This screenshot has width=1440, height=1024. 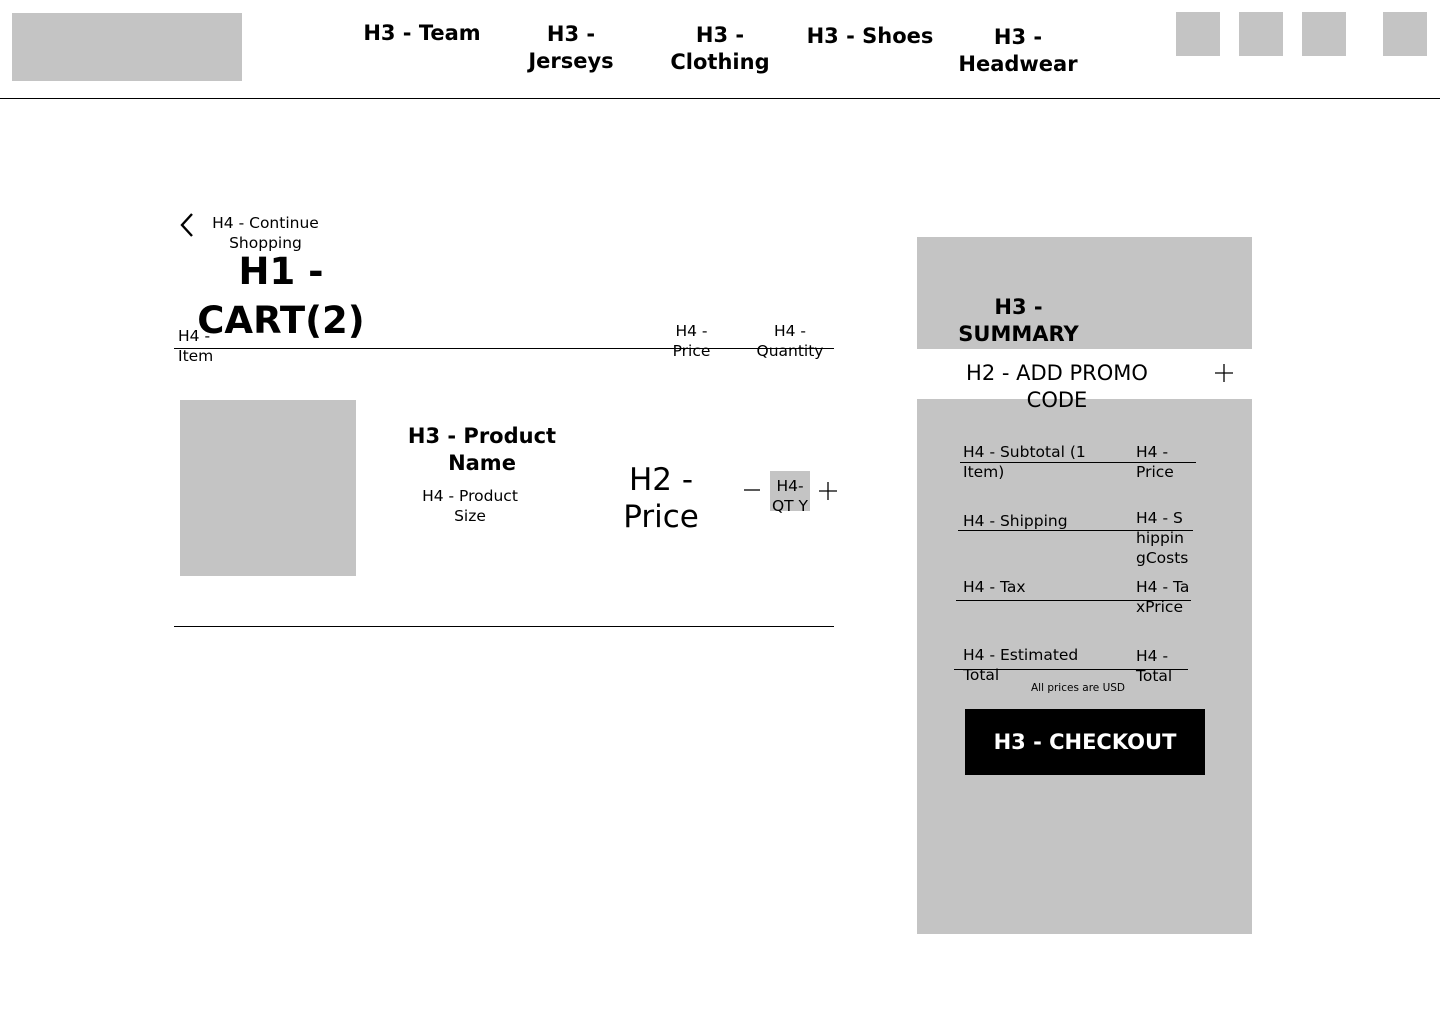 What do you see at coordinates (1405, 34) in the screenshot?
I see `cart-icon` at bounding box center [1405, 34].